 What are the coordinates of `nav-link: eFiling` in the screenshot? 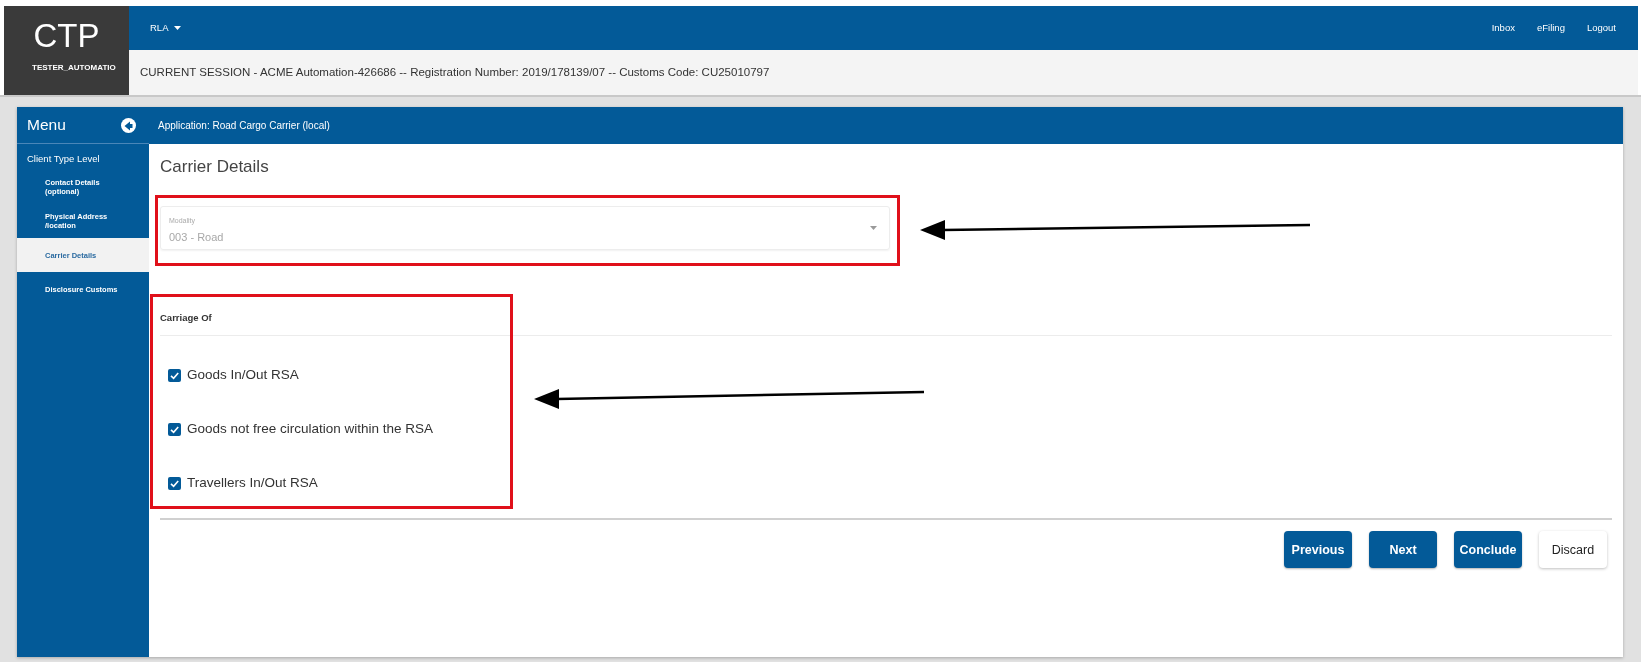 It's located at (1550, 28).